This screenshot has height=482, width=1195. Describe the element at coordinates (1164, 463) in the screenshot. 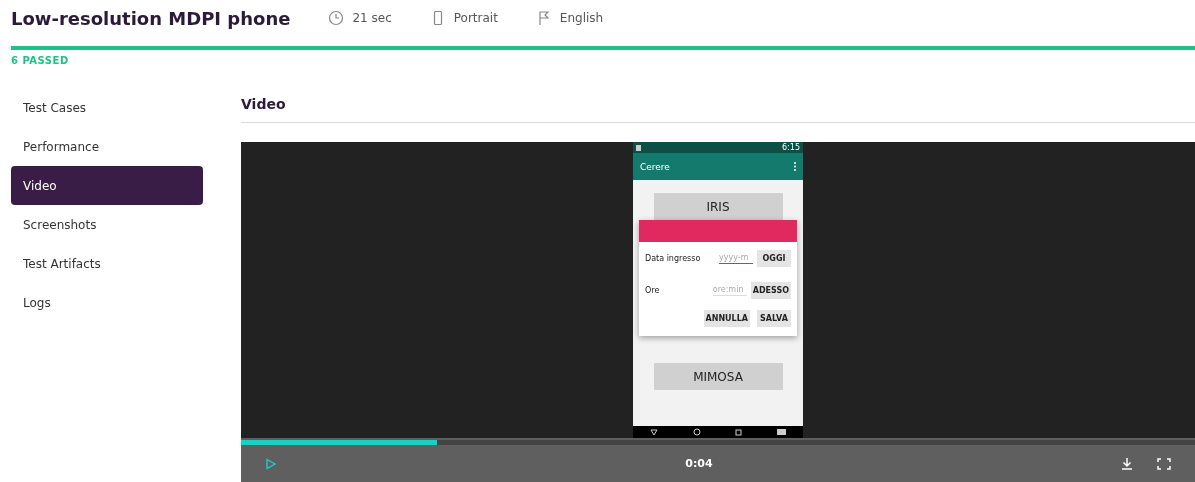

I see `fullscreen-button` at that location.